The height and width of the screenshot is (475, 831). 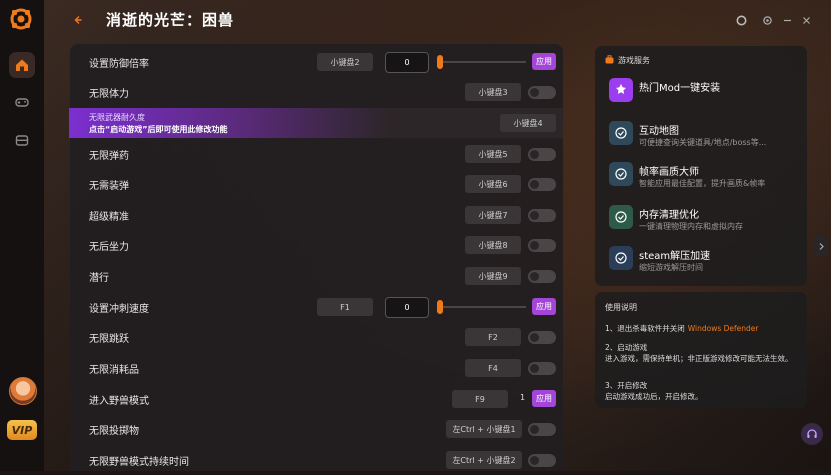 What do you see at coordinates (669, 215) in the screenshot?
I see `service-title: 内存清理优化` at bounding box center [669, 215].